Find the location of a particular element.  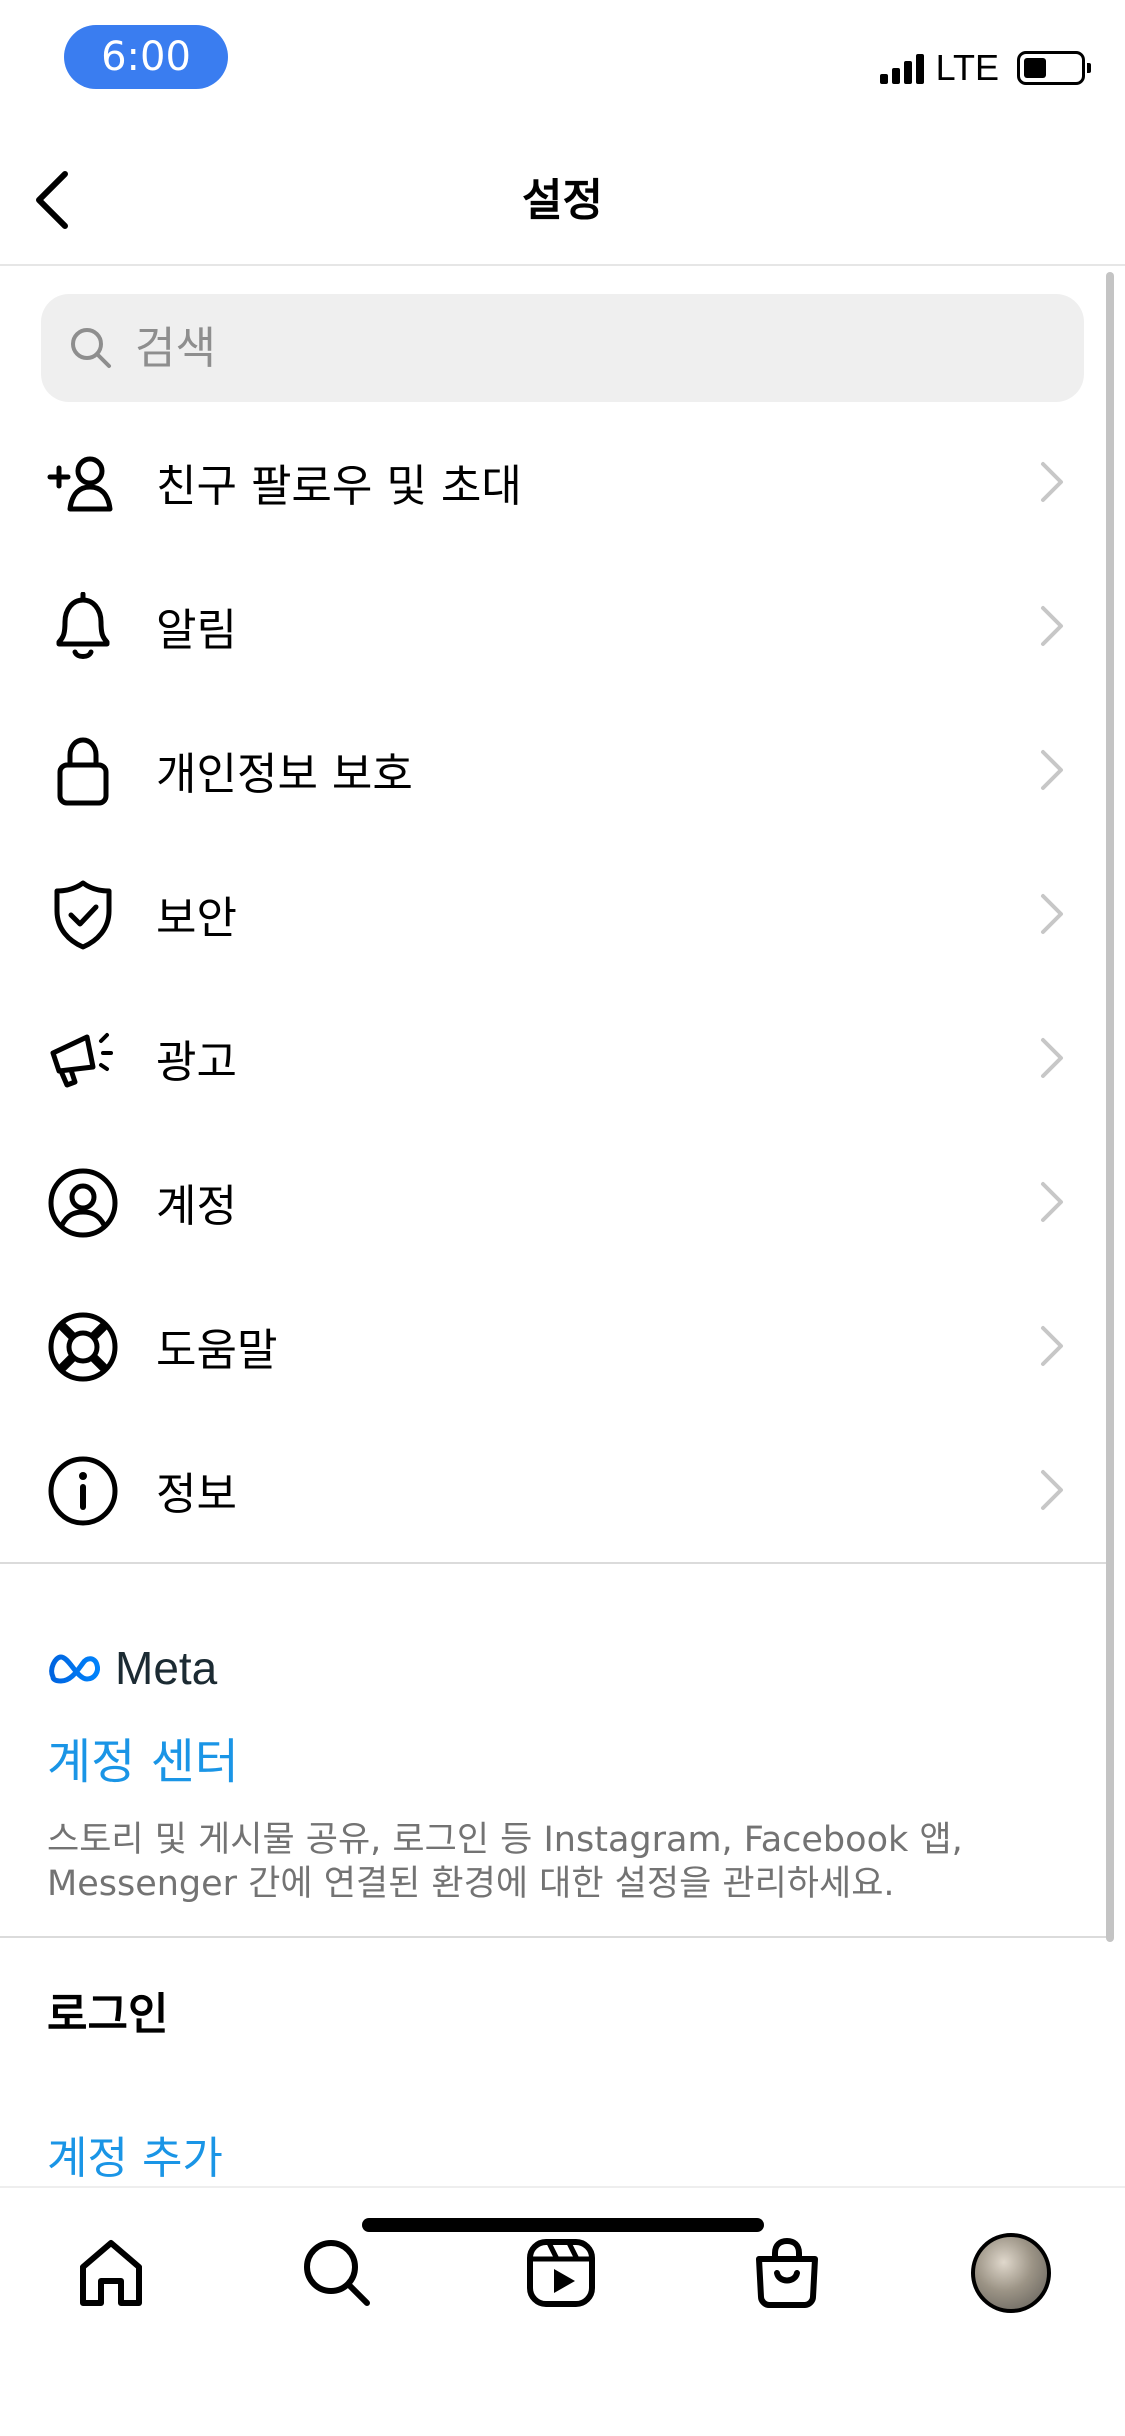

meta-logo: Meta is located at coordinates (132, 1668).